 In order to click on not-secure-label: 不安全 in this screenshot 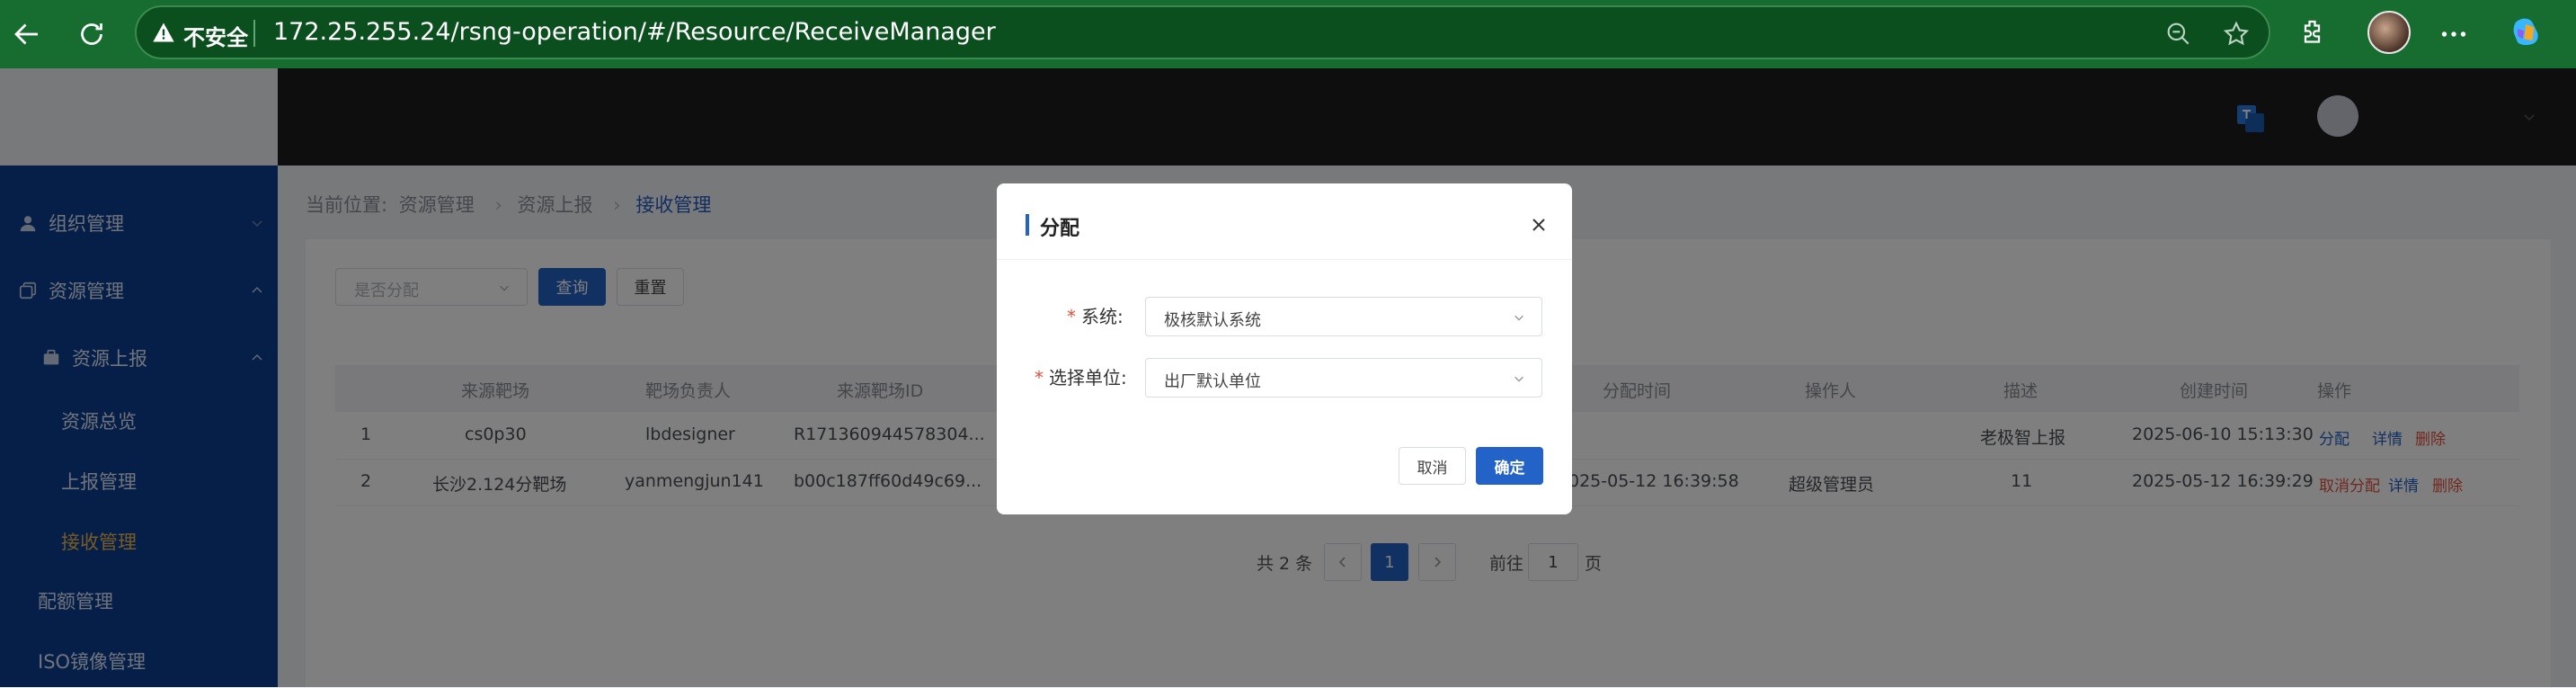, I will do `click(215, 36)`.